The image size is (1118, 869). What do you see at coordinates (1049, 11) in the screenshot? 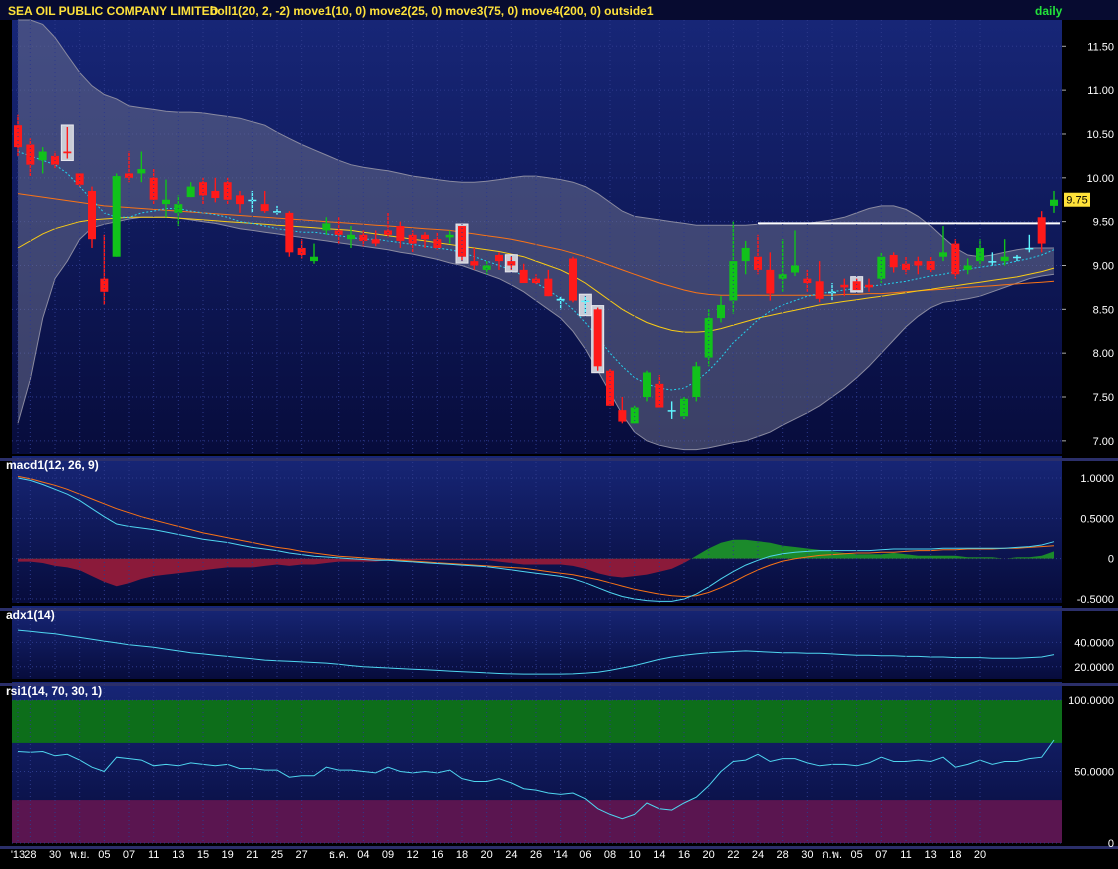
I see `interval-label: daily` at bounding box center [1049, 11].